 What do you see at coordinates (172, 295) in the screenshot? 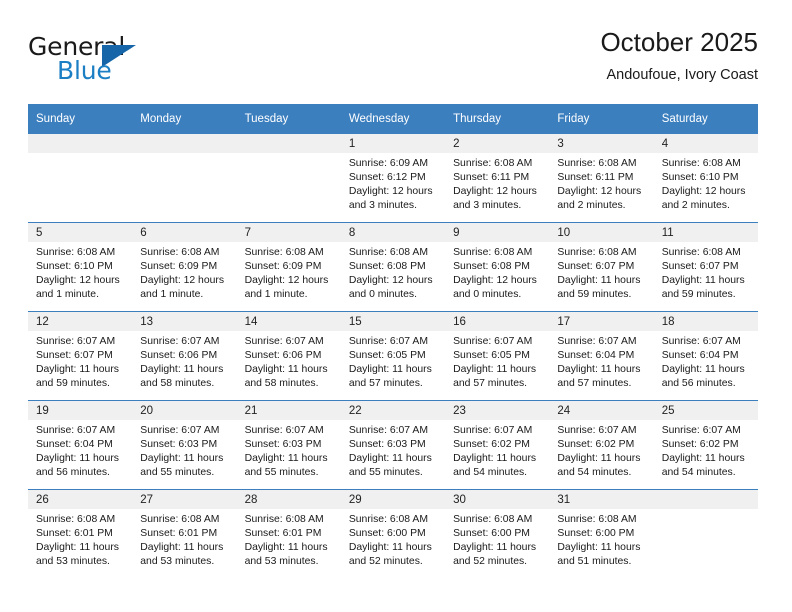
I see `daylight-duration-line2: and 1 minute.` at bounding box center [172, 295].